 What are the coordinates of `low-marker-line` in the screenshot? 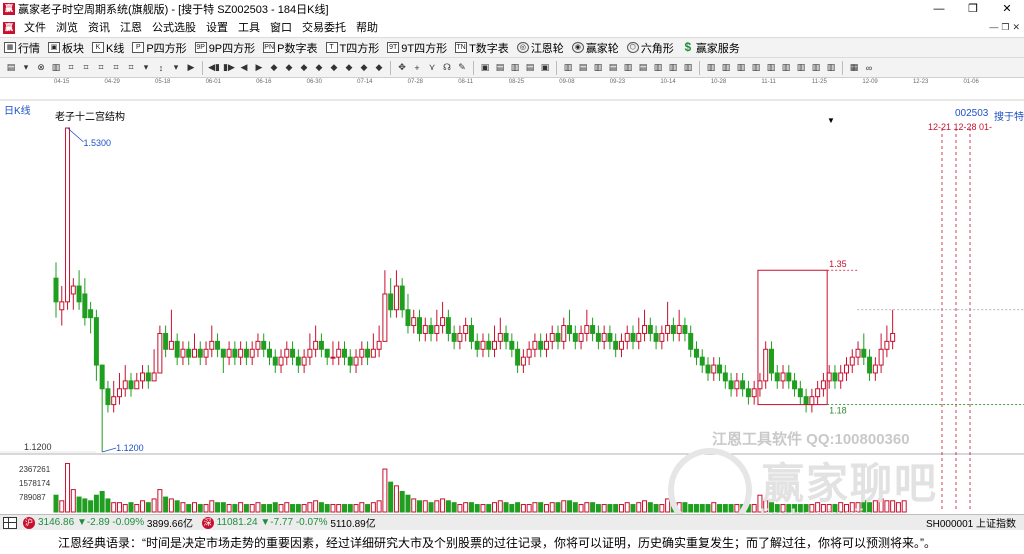 It's located at (109, 450).